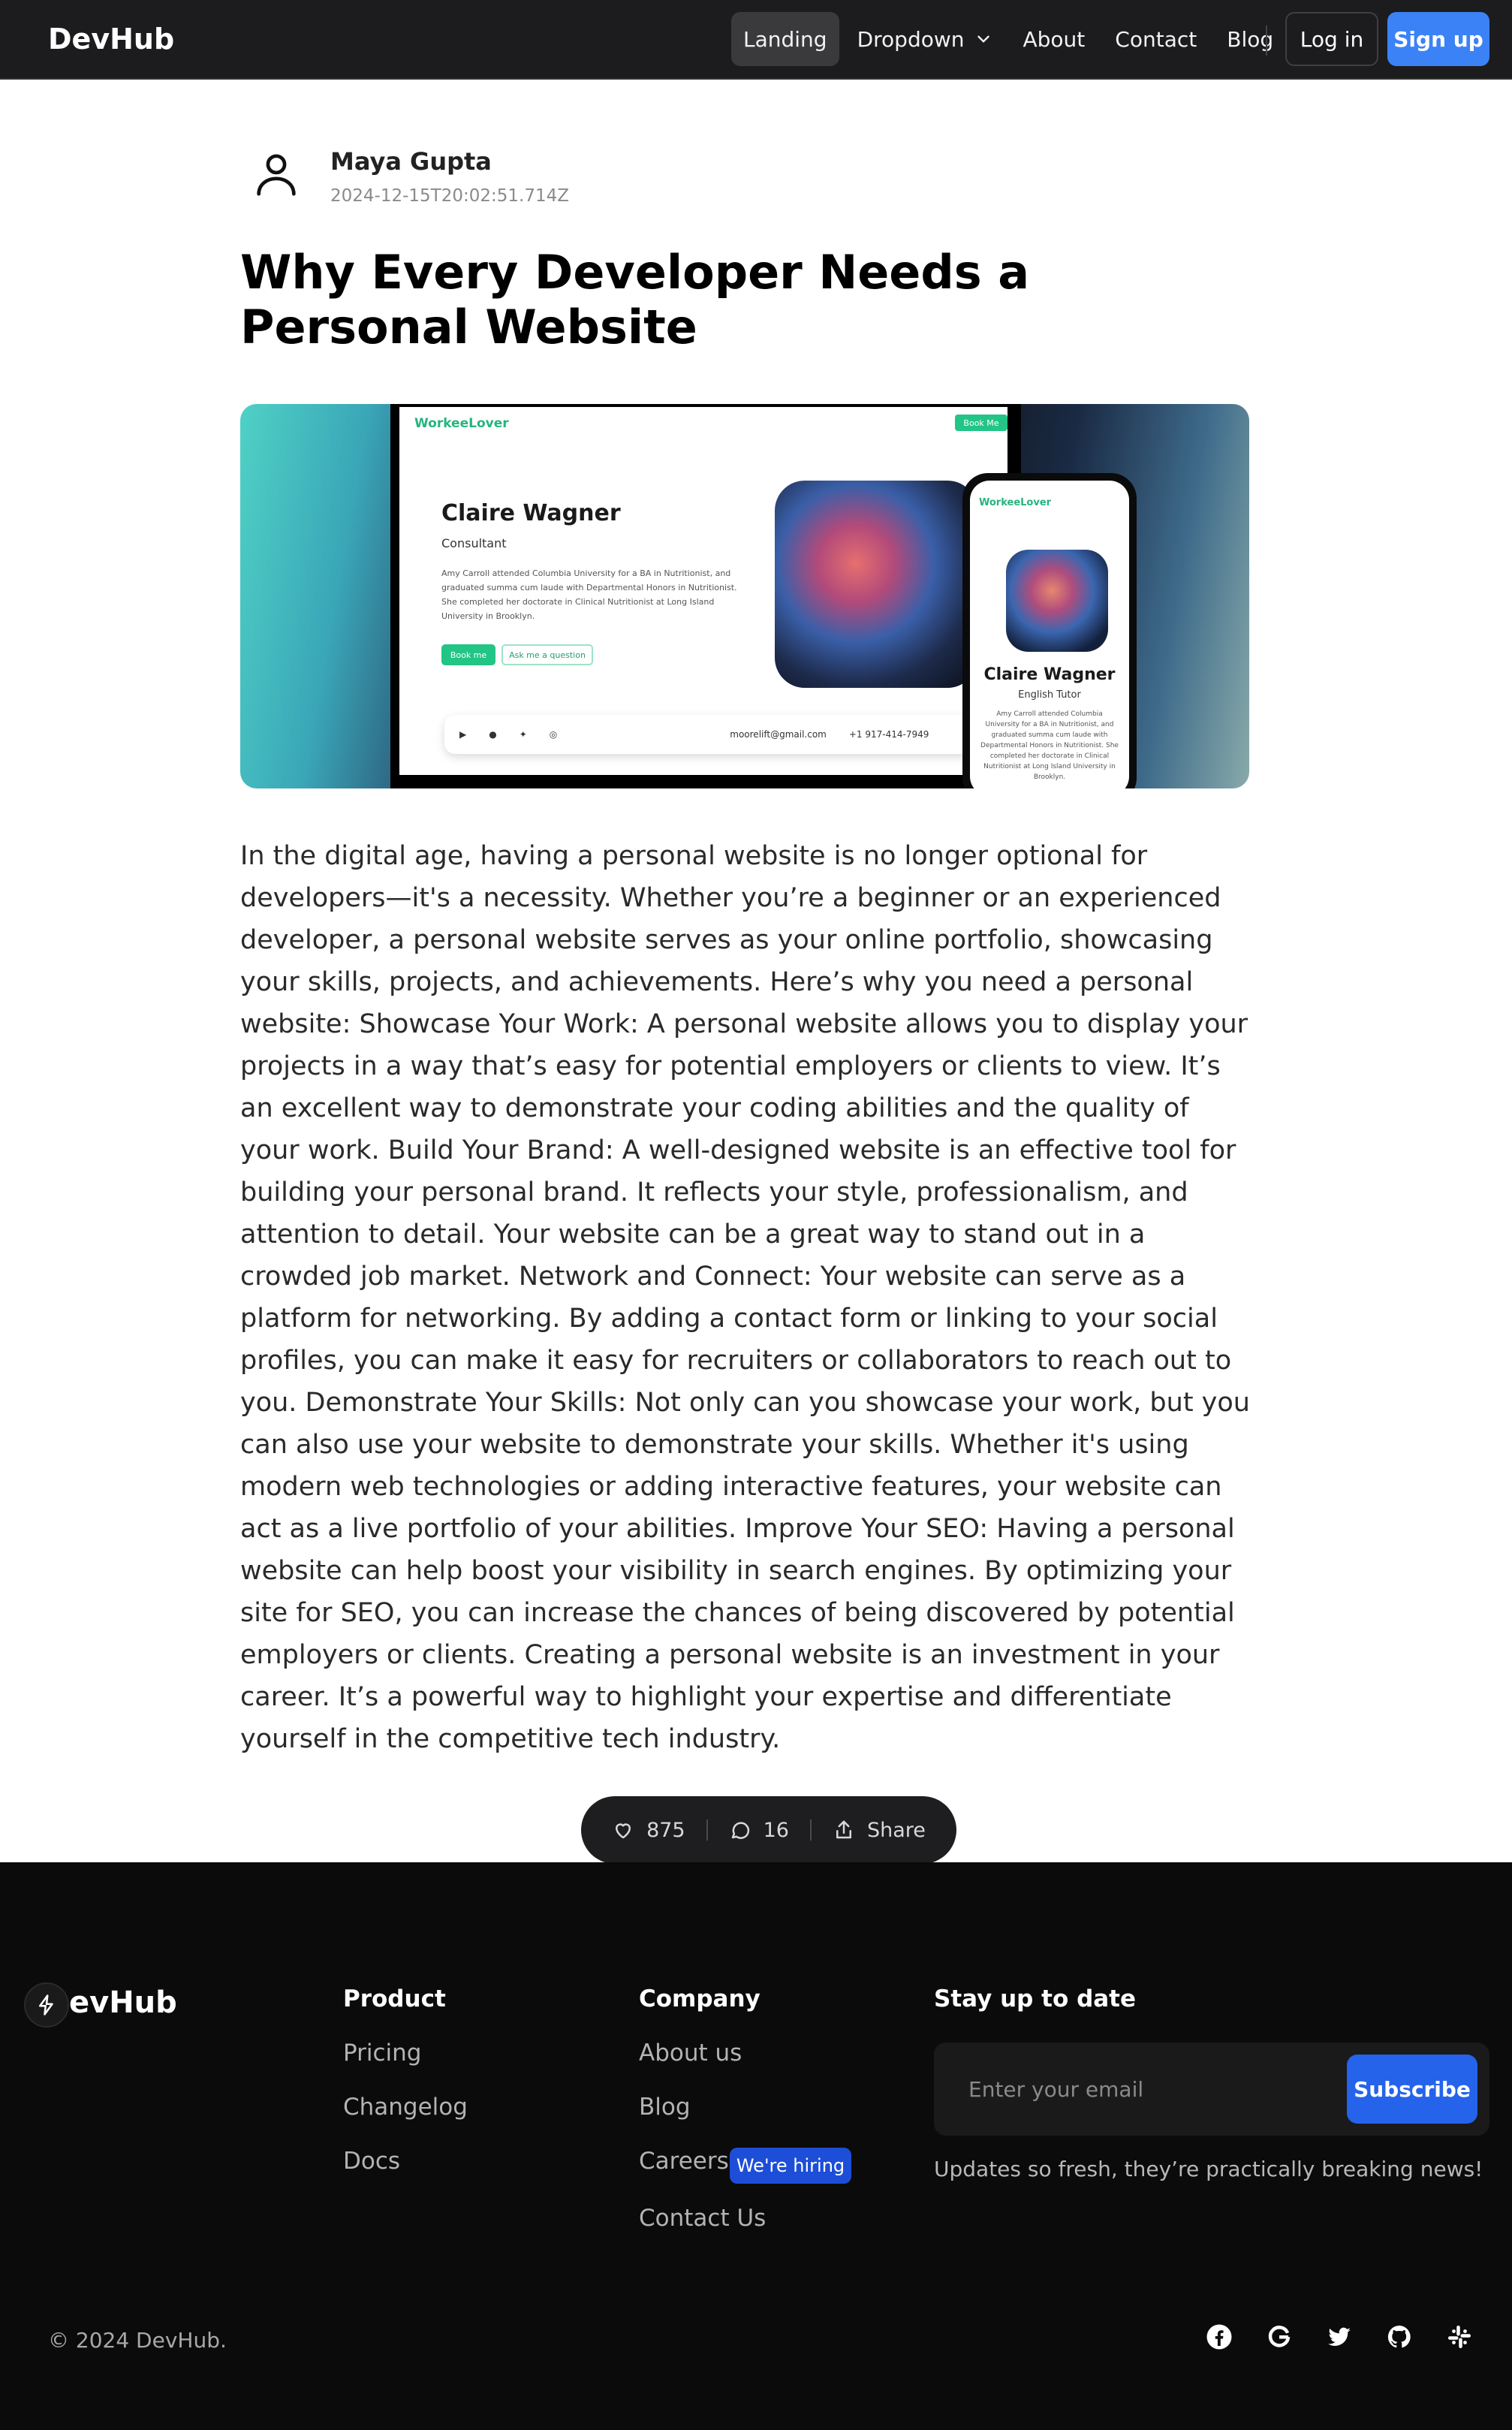 This screenshot has width=1512, height=2430. What do you see at coordinates (1250, 39) in the screenshot?
I see `nav-link-blog: Blog` at bounding box center [1250, 39].